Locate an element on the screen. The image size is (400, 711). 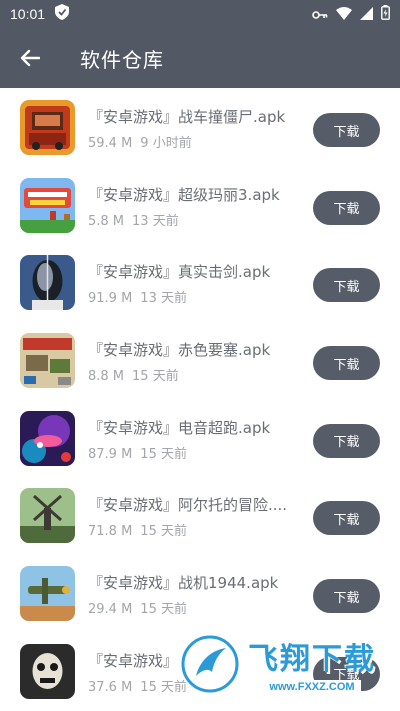
app-name: 『安卓游戏』真实击剑.apk is located at coordinates (179, 272).